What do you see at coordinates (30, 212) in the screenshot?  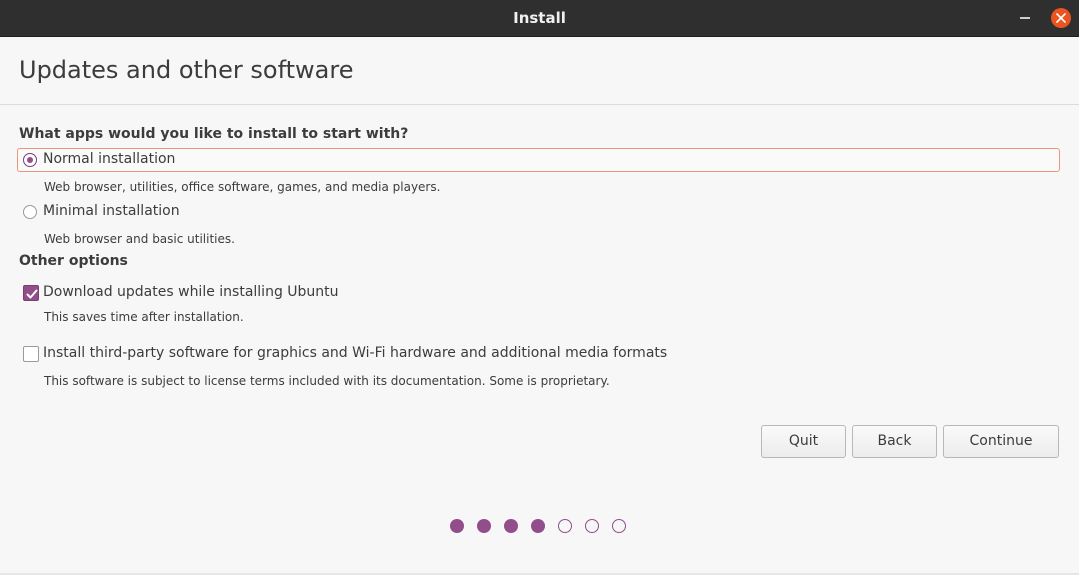 I see `minimal-installation-radio` at bounding box center [30, 212].